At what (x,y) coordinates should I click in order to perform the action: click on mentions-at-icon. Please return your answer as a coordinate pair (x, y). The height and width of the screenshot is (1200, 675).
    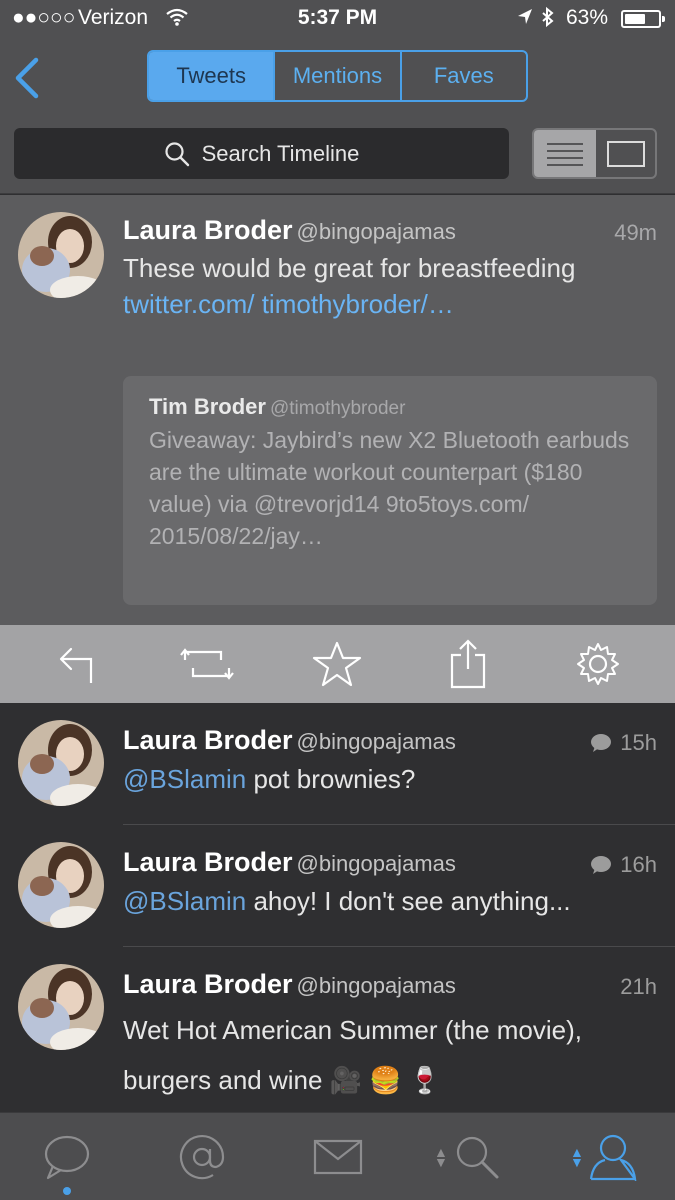
    Looking at the image, I should click on (202, 1157).